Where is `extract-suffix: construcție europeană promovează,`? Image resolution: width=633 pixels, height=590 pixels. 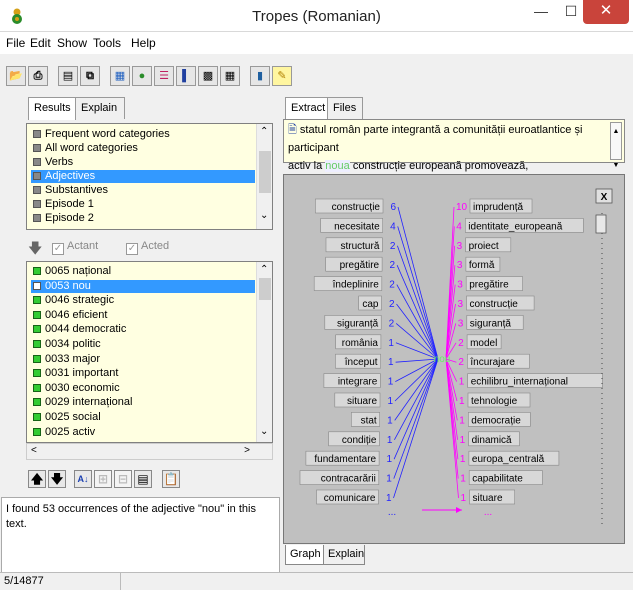 extract-suffix: construcție europeană promovează, is located at coordinates (439, 166).